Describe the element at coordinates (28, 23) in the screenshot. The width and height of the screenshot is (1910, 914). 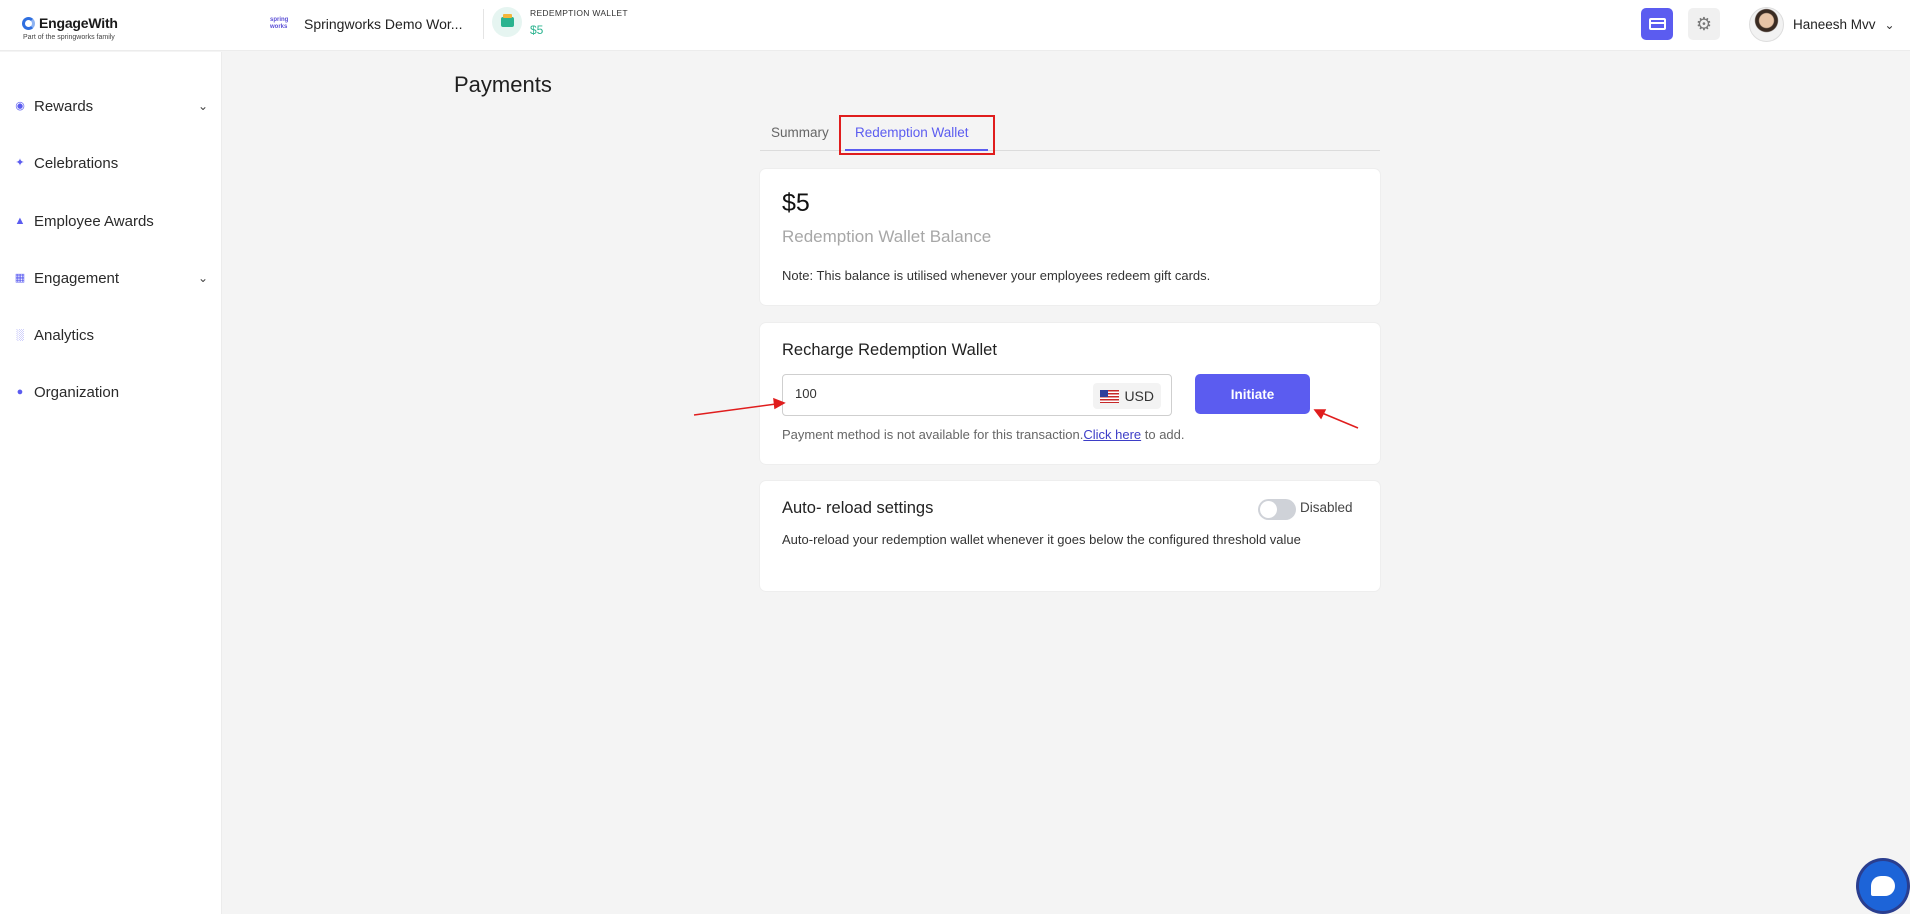
I see `engagewith-logo-icon` at that location.